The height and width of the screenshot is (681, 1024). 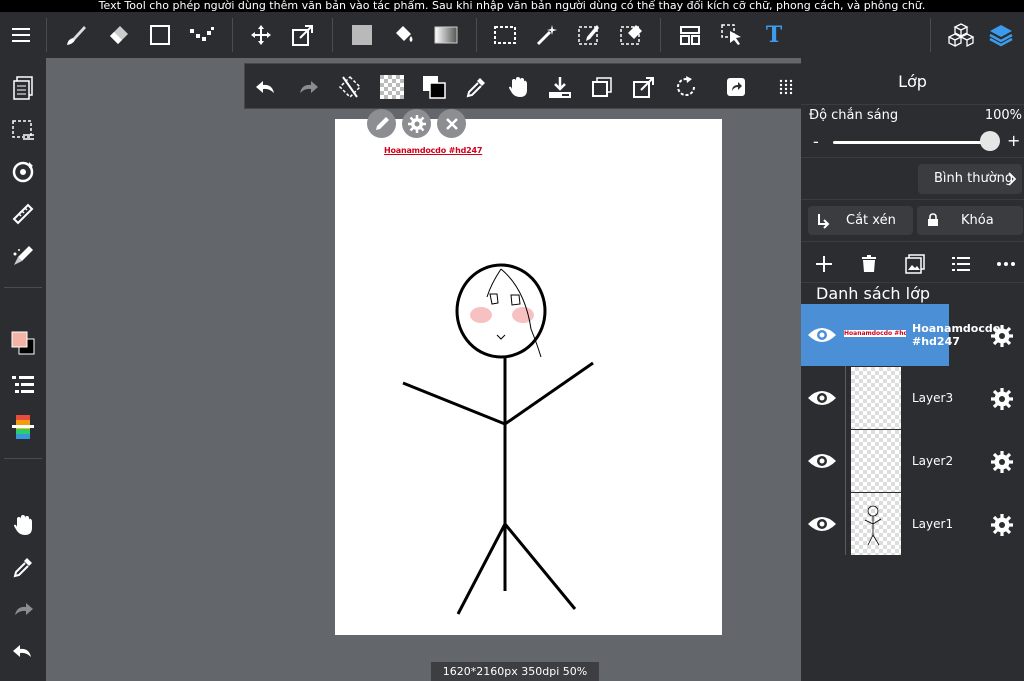 I want to click on rotate-icon, so click(x=686, y=87).